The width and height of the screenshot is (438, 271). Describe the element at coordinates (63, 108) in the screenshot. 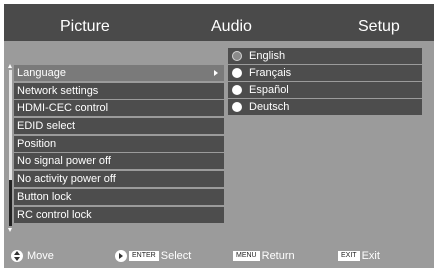

I see `menu-item-label: HDMI-CEC control` at that location.